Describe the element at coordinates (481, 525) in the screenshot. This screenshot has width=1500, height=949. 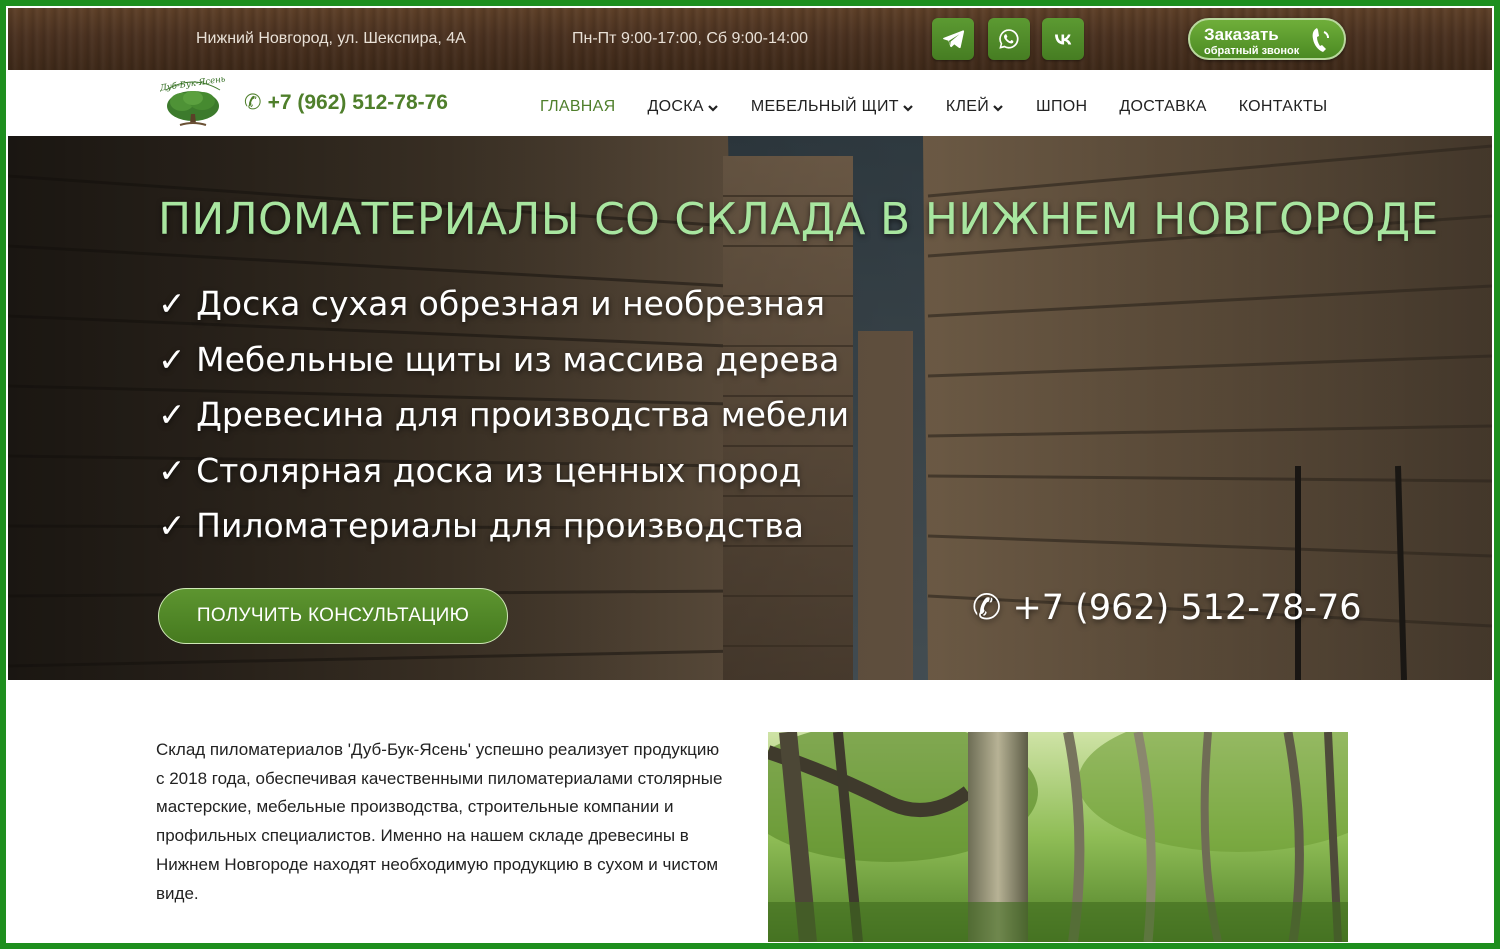
I see `hero-feature-item: ✓ Пиломатериалы для производства` at that location.